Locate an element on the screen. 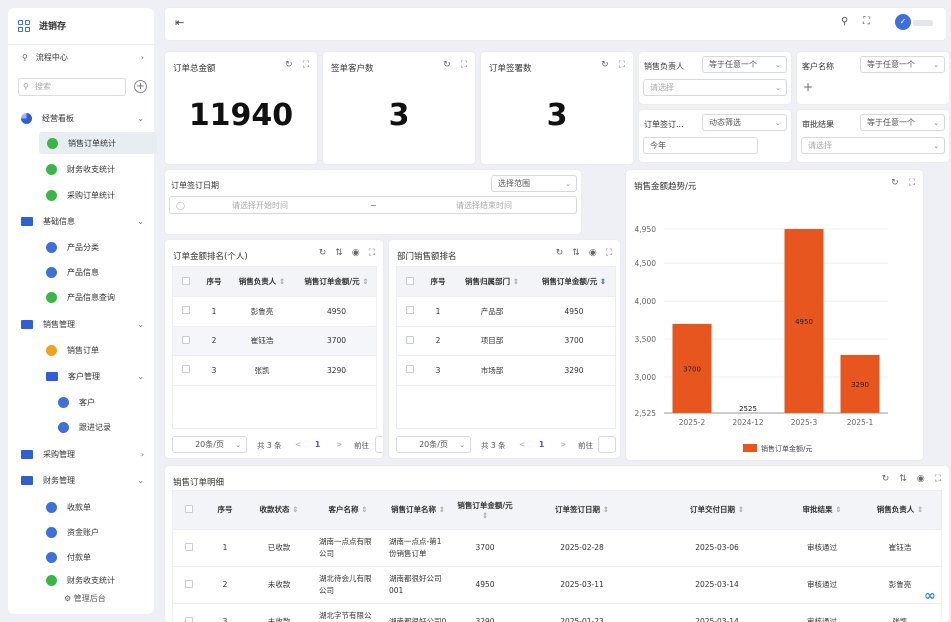  nav-group-sales: 销售管理 ⌄ is located at coordinates (81, 324).